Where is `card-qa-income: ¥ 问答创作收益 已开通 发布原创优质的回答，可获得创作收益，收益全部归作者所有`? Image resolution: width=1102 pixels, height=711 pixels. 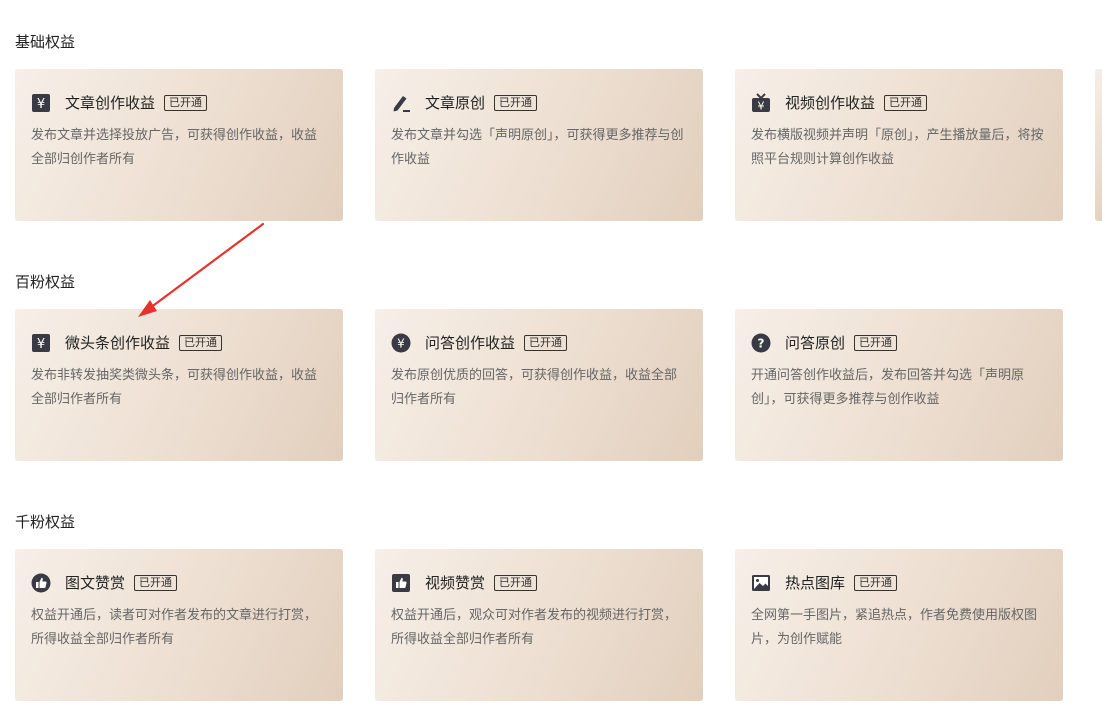
card-qa-income: ¥ 问答创作收益 已开通 发布原创优质的回答，可获得创作收益，收益全部归作者所有 is located at coordinates (539, 385).